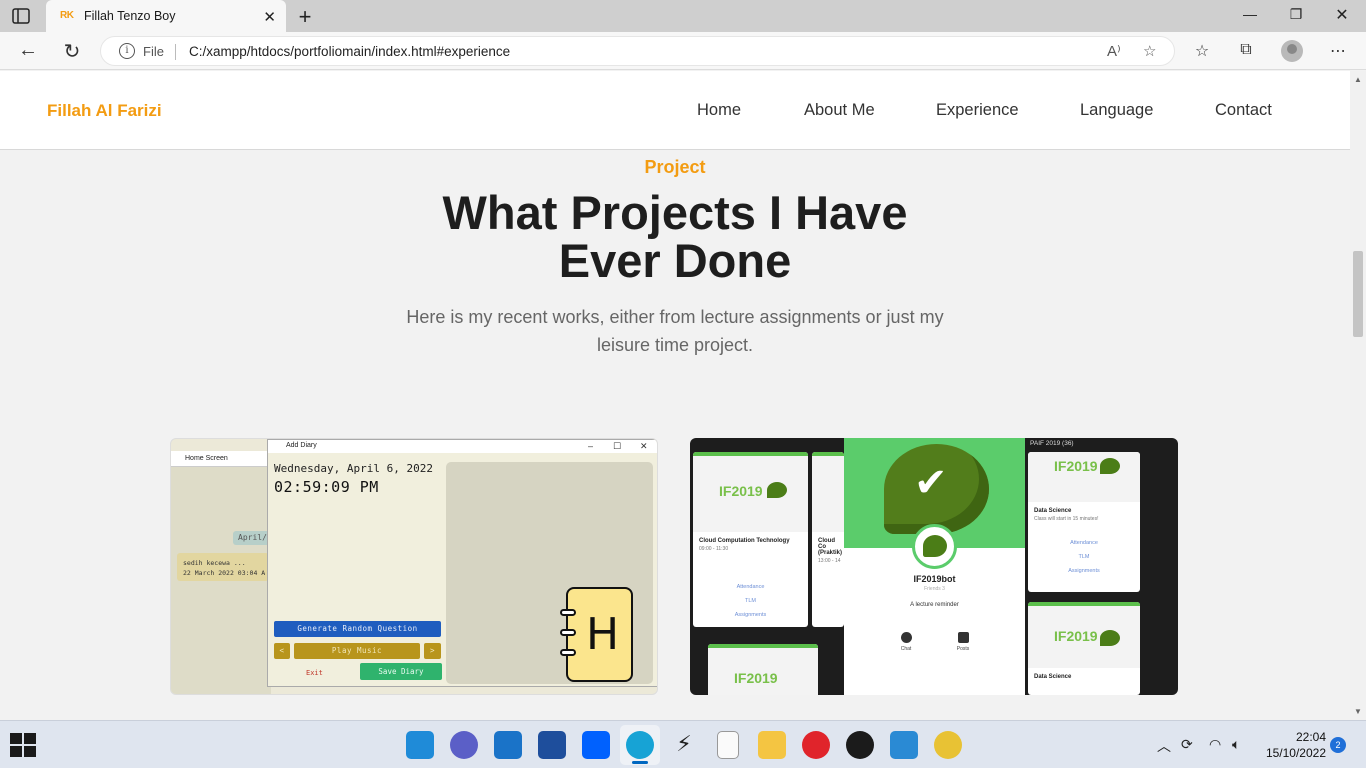 Image resolution: width=1366 pixels, height=768 pixels. What do you see at coordinates (221, 459) in the screenshot?
I see `home-screen-titlebar: Home Screen` at bounding box center [221, 459].